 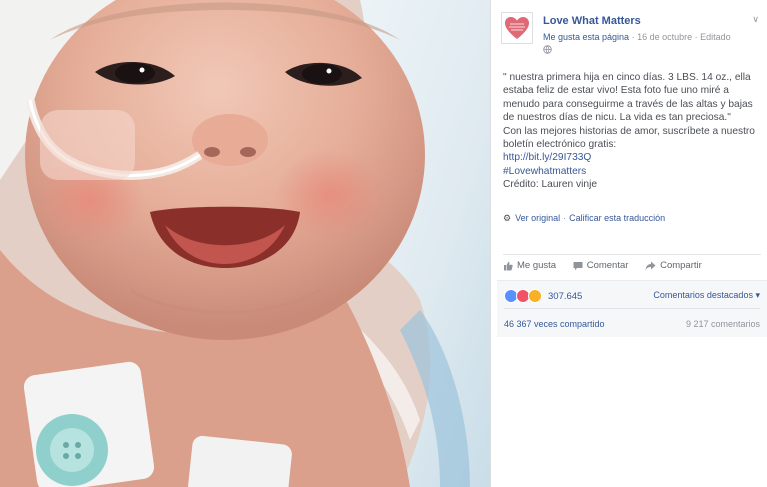 What do you see at coordinates (664, 37) in the screenshot?
I see `post-date: 16 de octubre` at bounding box center [664, 37].